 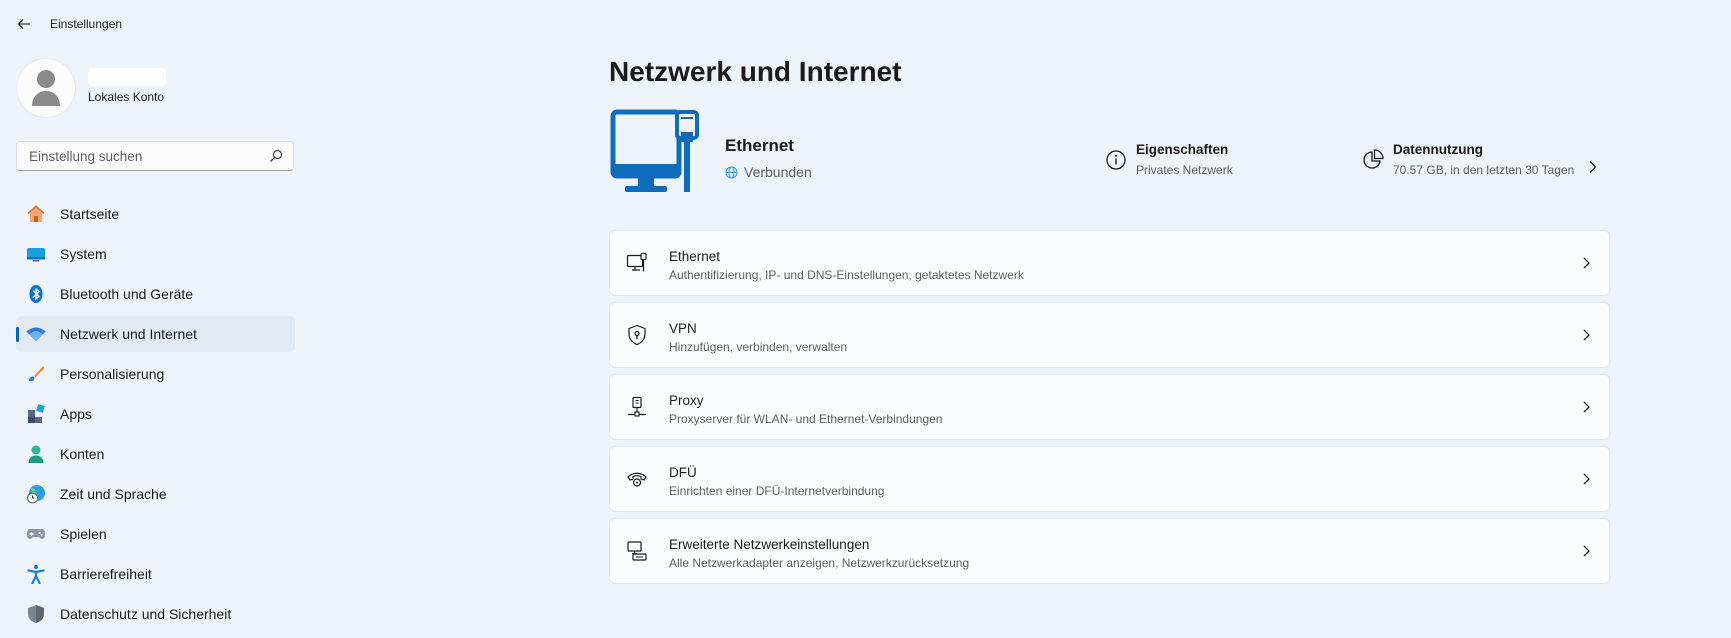 I want to click on back-arrow-icon, so click(x=23, y=24).